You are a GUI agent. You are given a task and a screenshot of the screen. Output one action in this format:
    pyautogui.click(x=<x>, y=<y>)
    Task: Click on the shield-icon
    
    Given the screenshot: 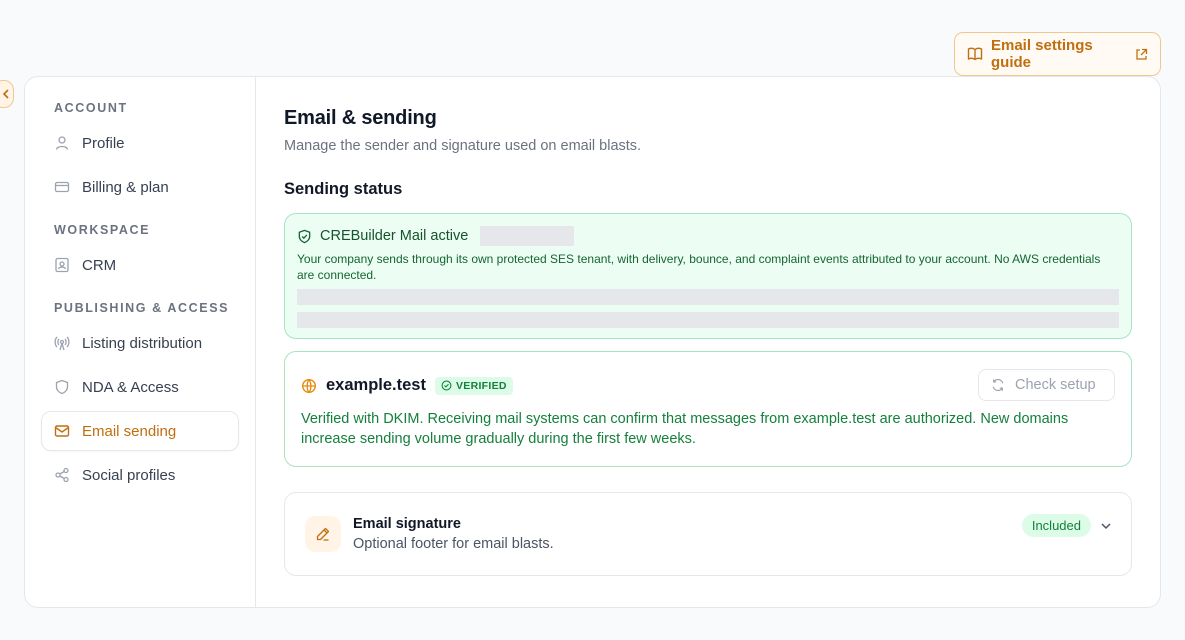 What is the action you would take?
    pyautogui.click(x=62, y=387)
    